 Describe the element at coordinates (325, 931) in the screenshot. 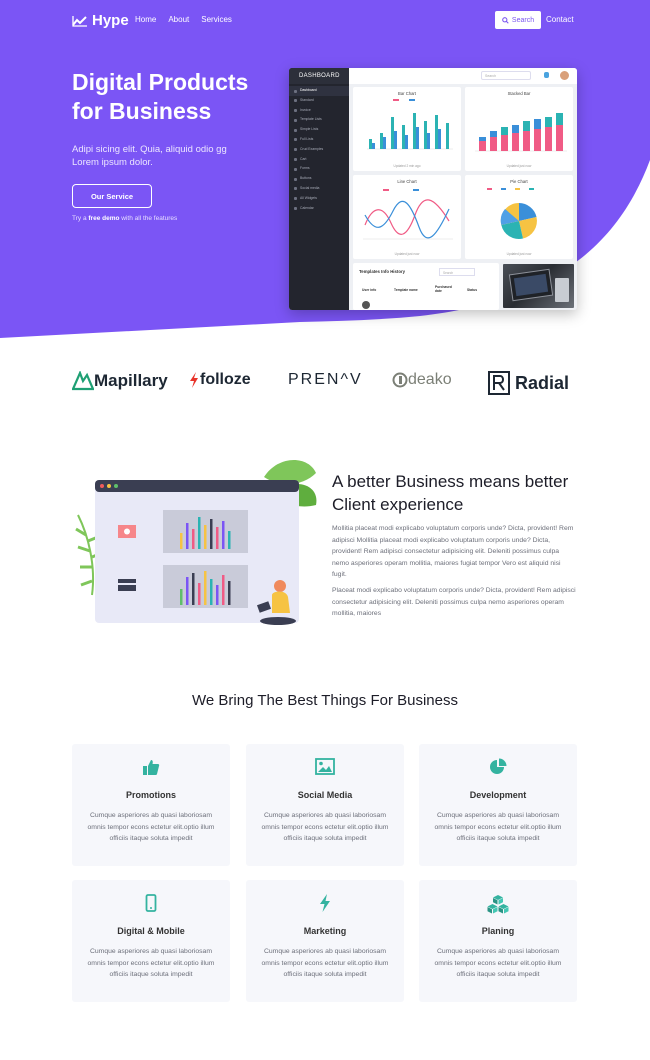

I see `service-title: Marketing` at that location.